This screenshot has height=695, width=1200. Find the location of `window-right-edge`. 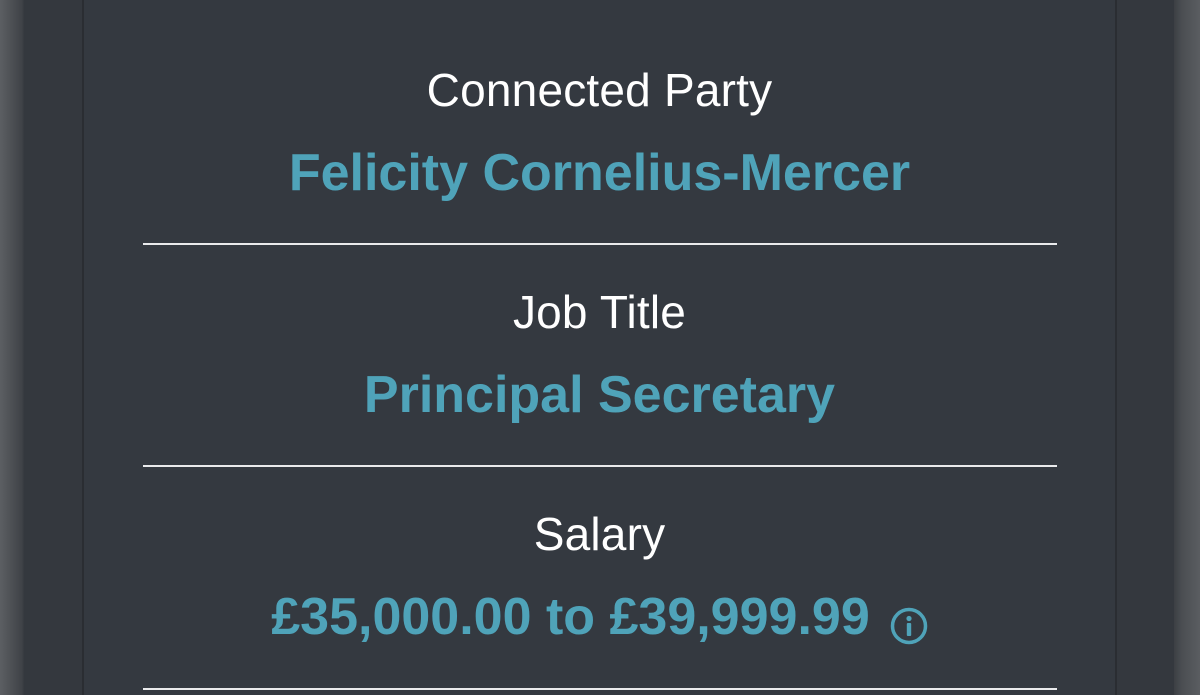

window-right-edge is located at coordinates (1187, 347).